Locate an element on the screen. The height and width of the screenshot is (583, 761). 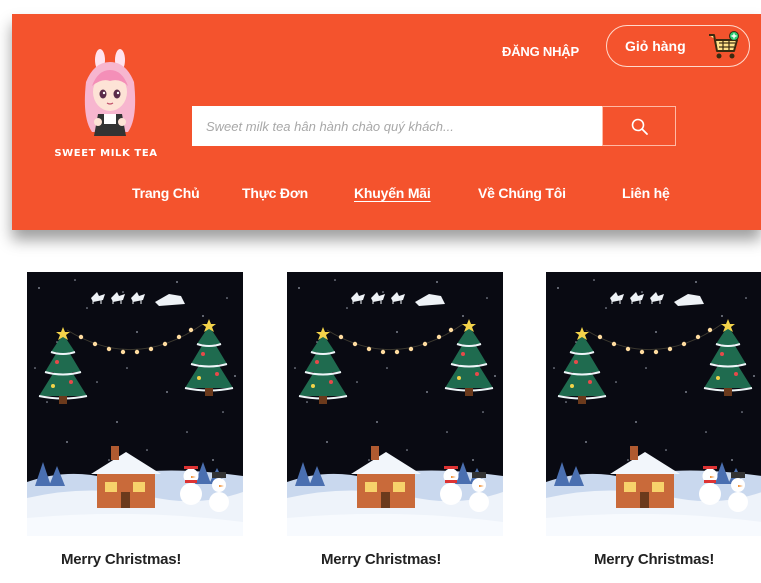
login-link: ĐĂNG NHẬP is located at coordinates (540, 52).